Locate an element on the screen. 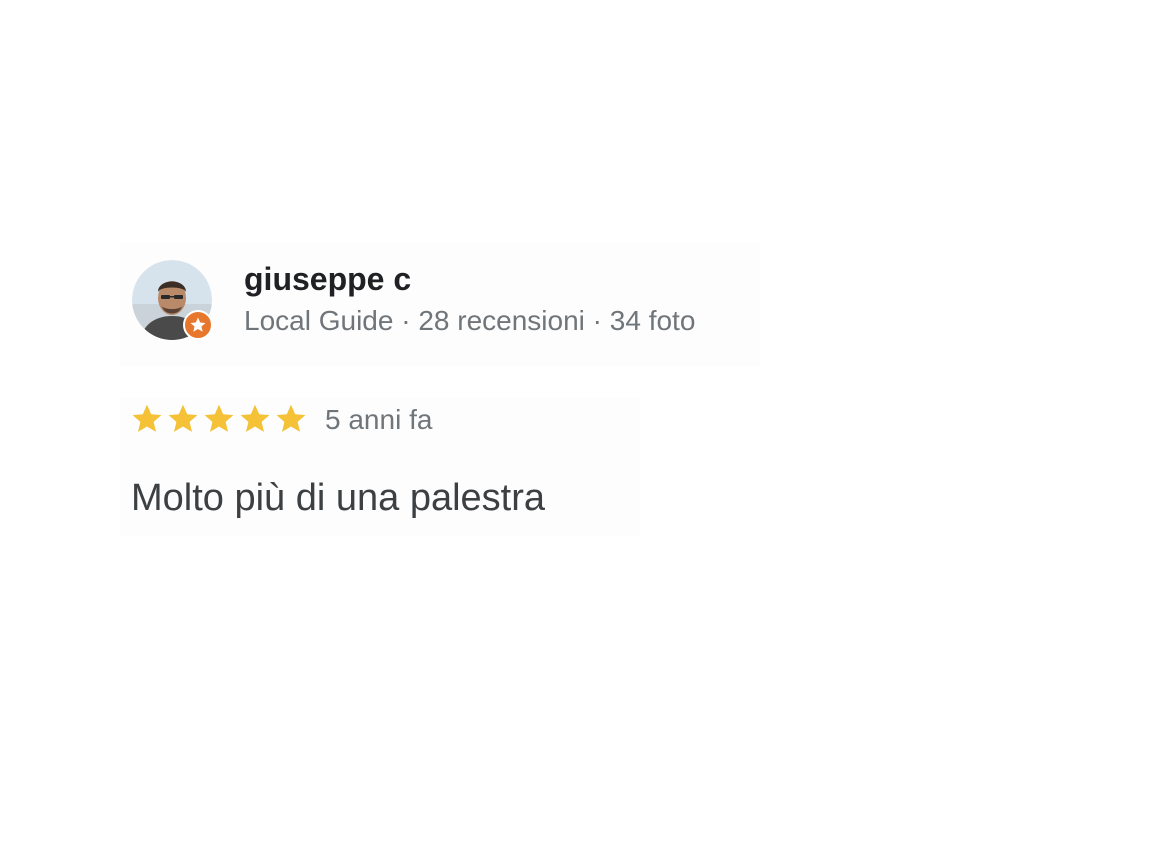  local-guide-badge-icon is located at coordinates (198, 325).